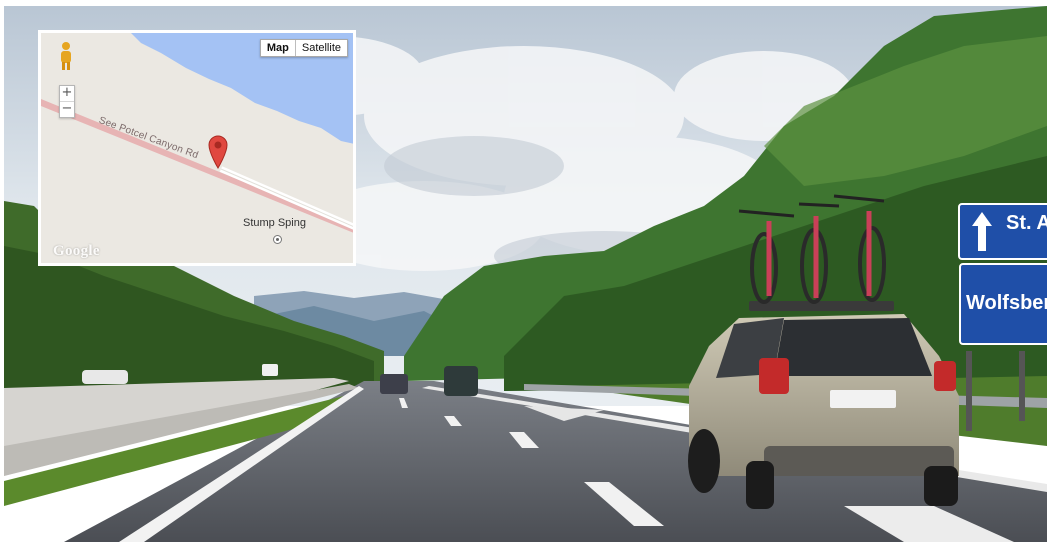  I want to click on zoom-in-button: +, so click(67, 94).